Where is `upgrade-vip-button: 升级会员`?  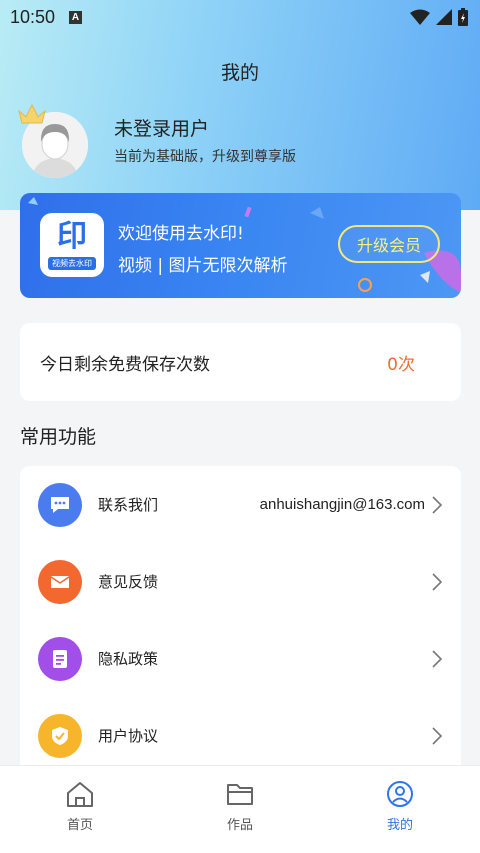 upgrade-vip-button: 升级会员 is located at coordinates (389, 244).